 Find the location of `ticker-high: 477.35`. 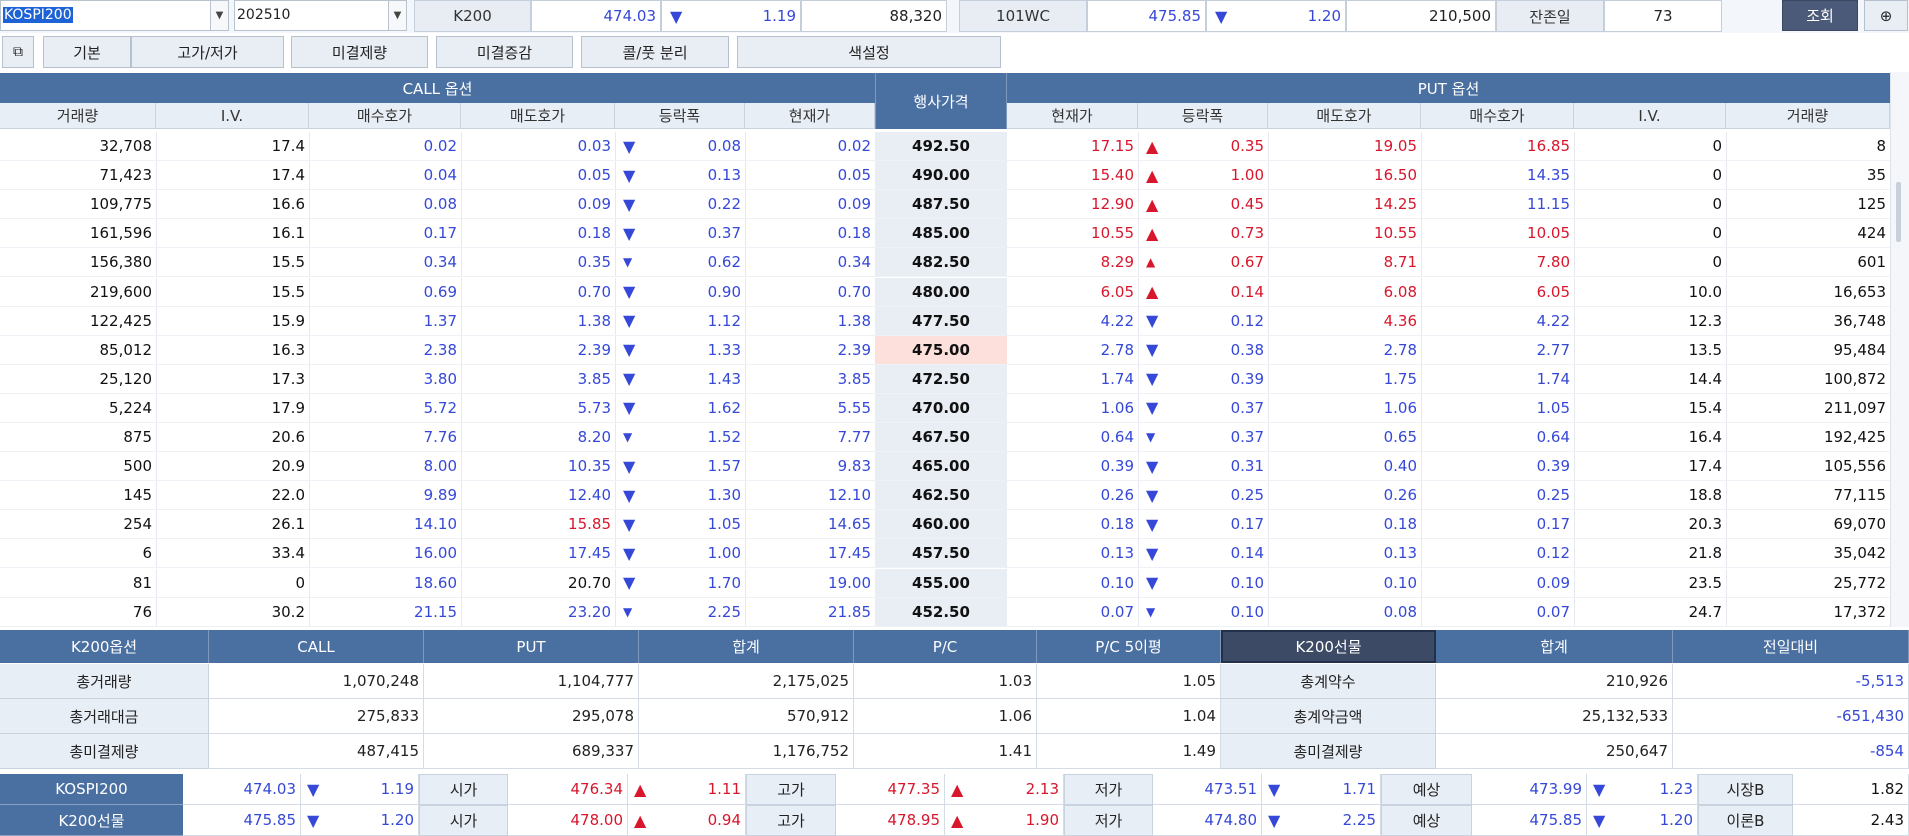

ticker-high: 477.35 is located at coordinates (890, 789).